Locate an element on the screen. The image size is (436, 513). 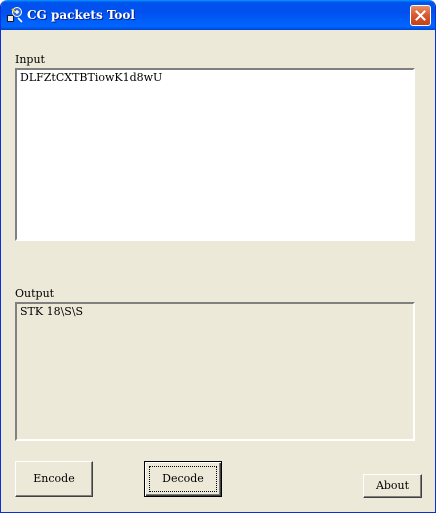
input-label: Input is located at coordinates (30, 59).